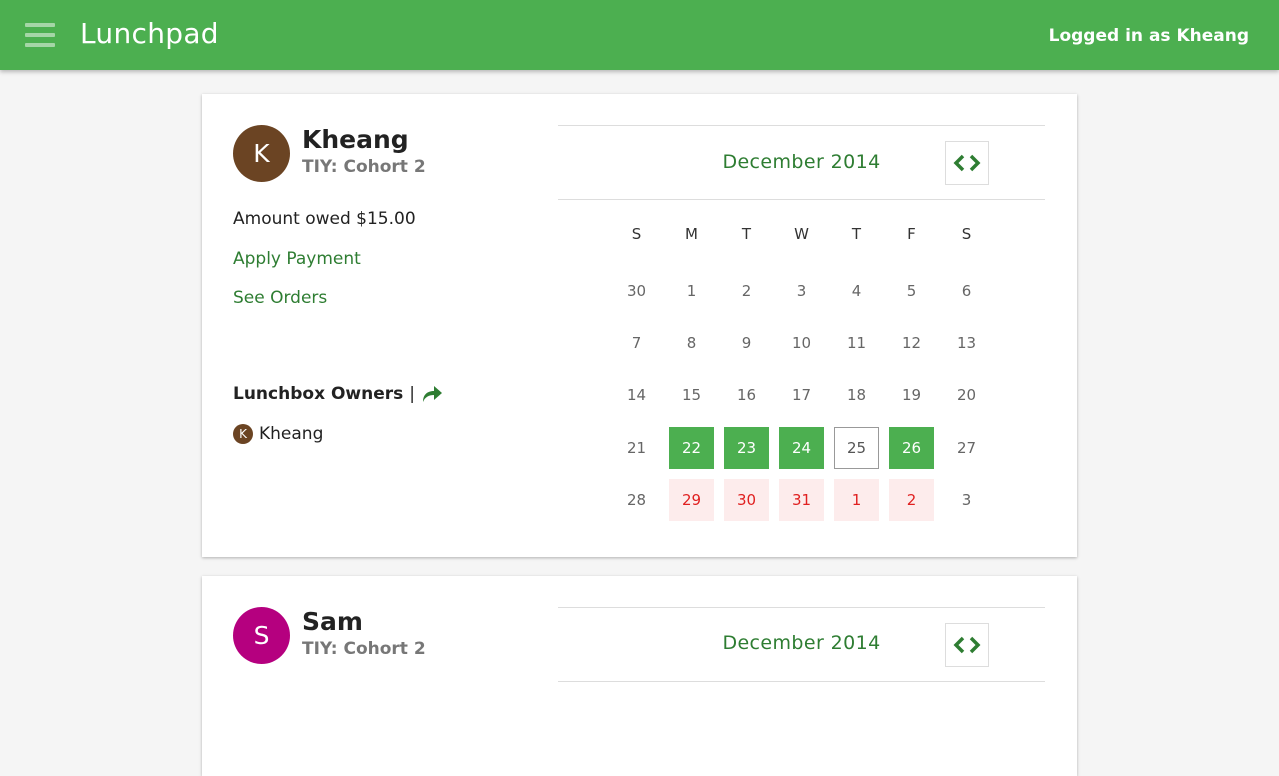 Image resolution: width=1279 pixels, height=776 pixels. I want to click on owner-list-item: K Kheang, so click(278, 434).